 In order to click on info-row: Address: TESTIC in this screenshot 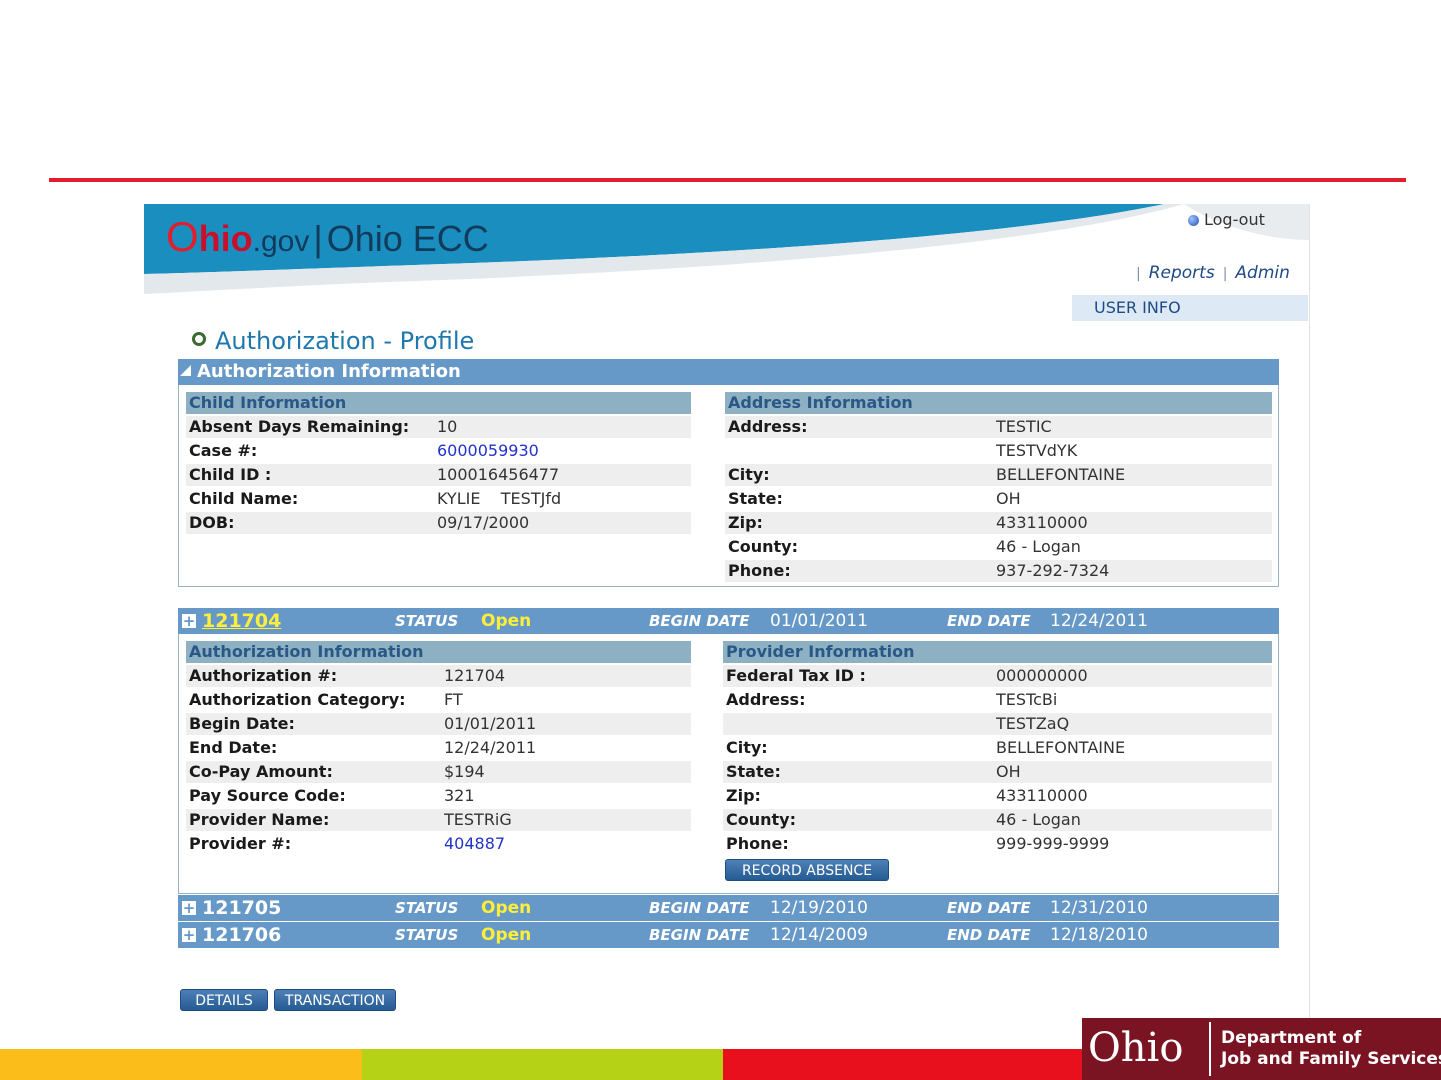, I will do `click(998, 427)`.